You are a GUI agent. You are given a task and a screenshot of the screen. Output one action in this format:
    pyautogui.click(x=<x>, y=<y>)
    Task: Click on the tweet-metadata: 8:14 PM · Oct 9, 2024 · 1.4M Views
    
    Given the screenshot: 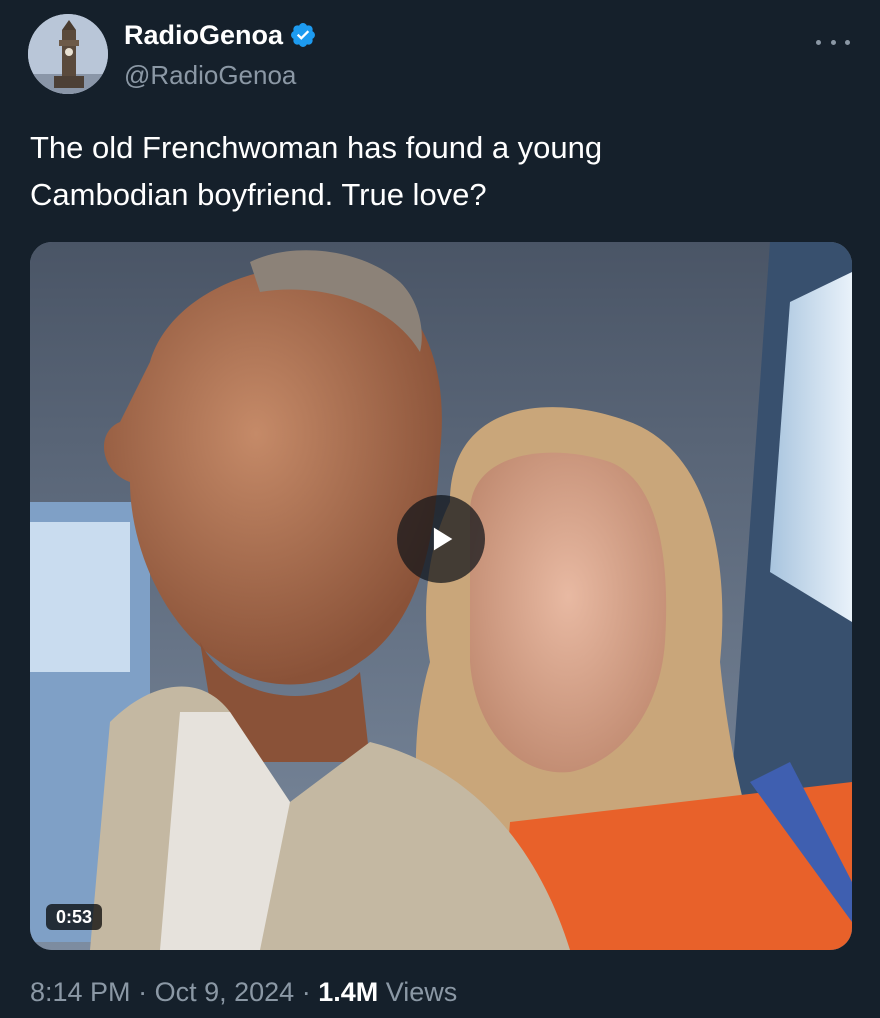 What is the action you would take?
    pyautogui.click(x=243, y=992)
    